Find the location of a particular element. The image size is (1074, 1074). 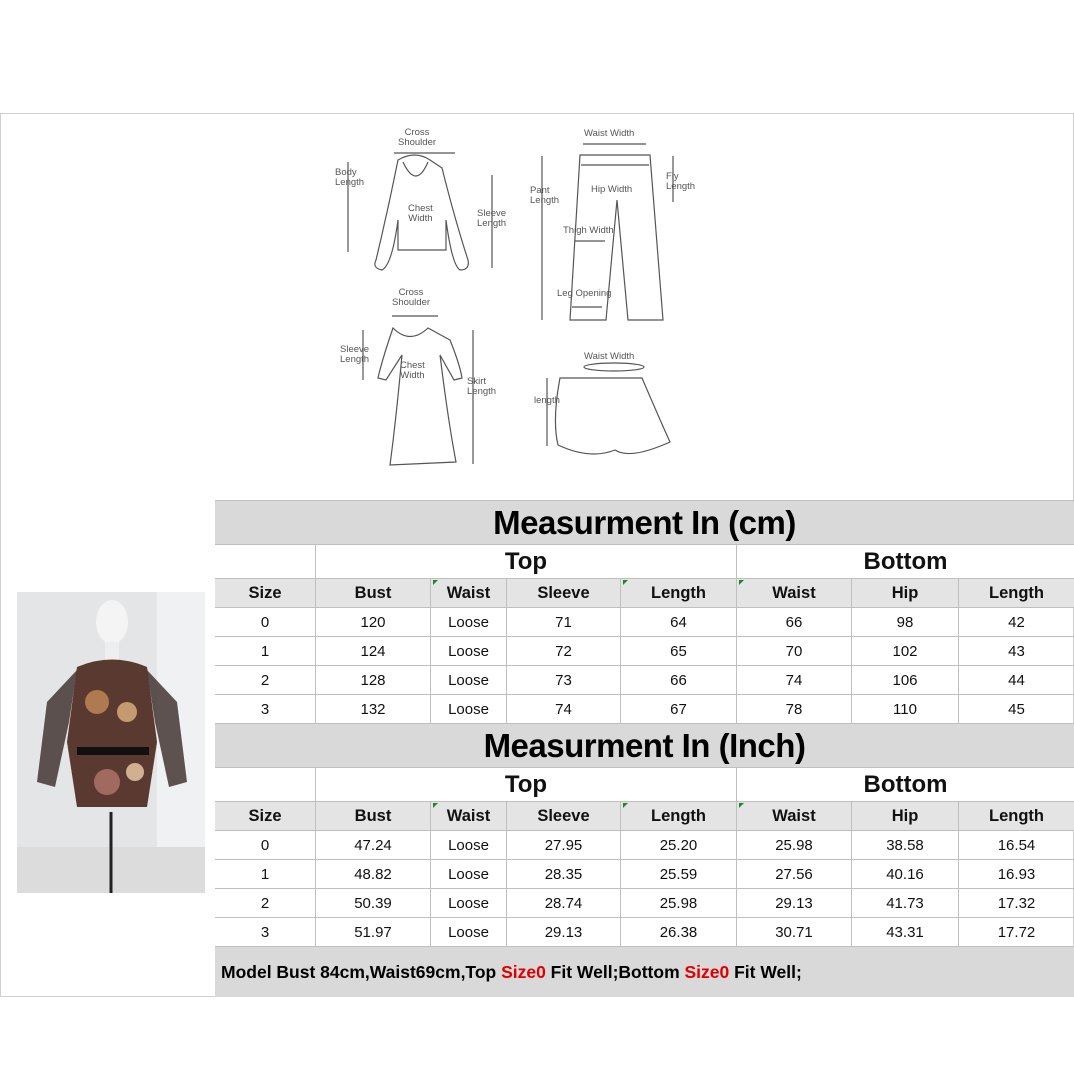

product-photo is located at coordinates (111, 742).